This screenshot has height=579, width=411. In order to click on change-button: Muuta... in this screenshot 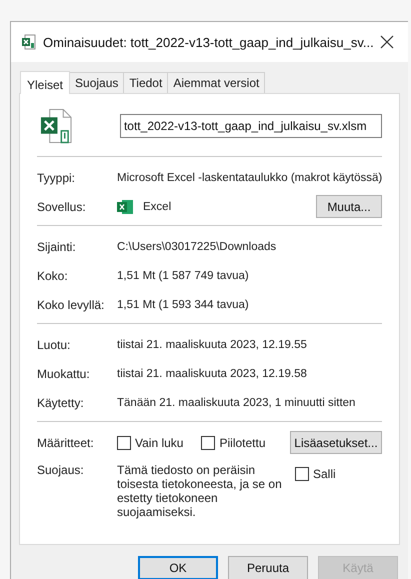, I will do `click(349, 206)`.